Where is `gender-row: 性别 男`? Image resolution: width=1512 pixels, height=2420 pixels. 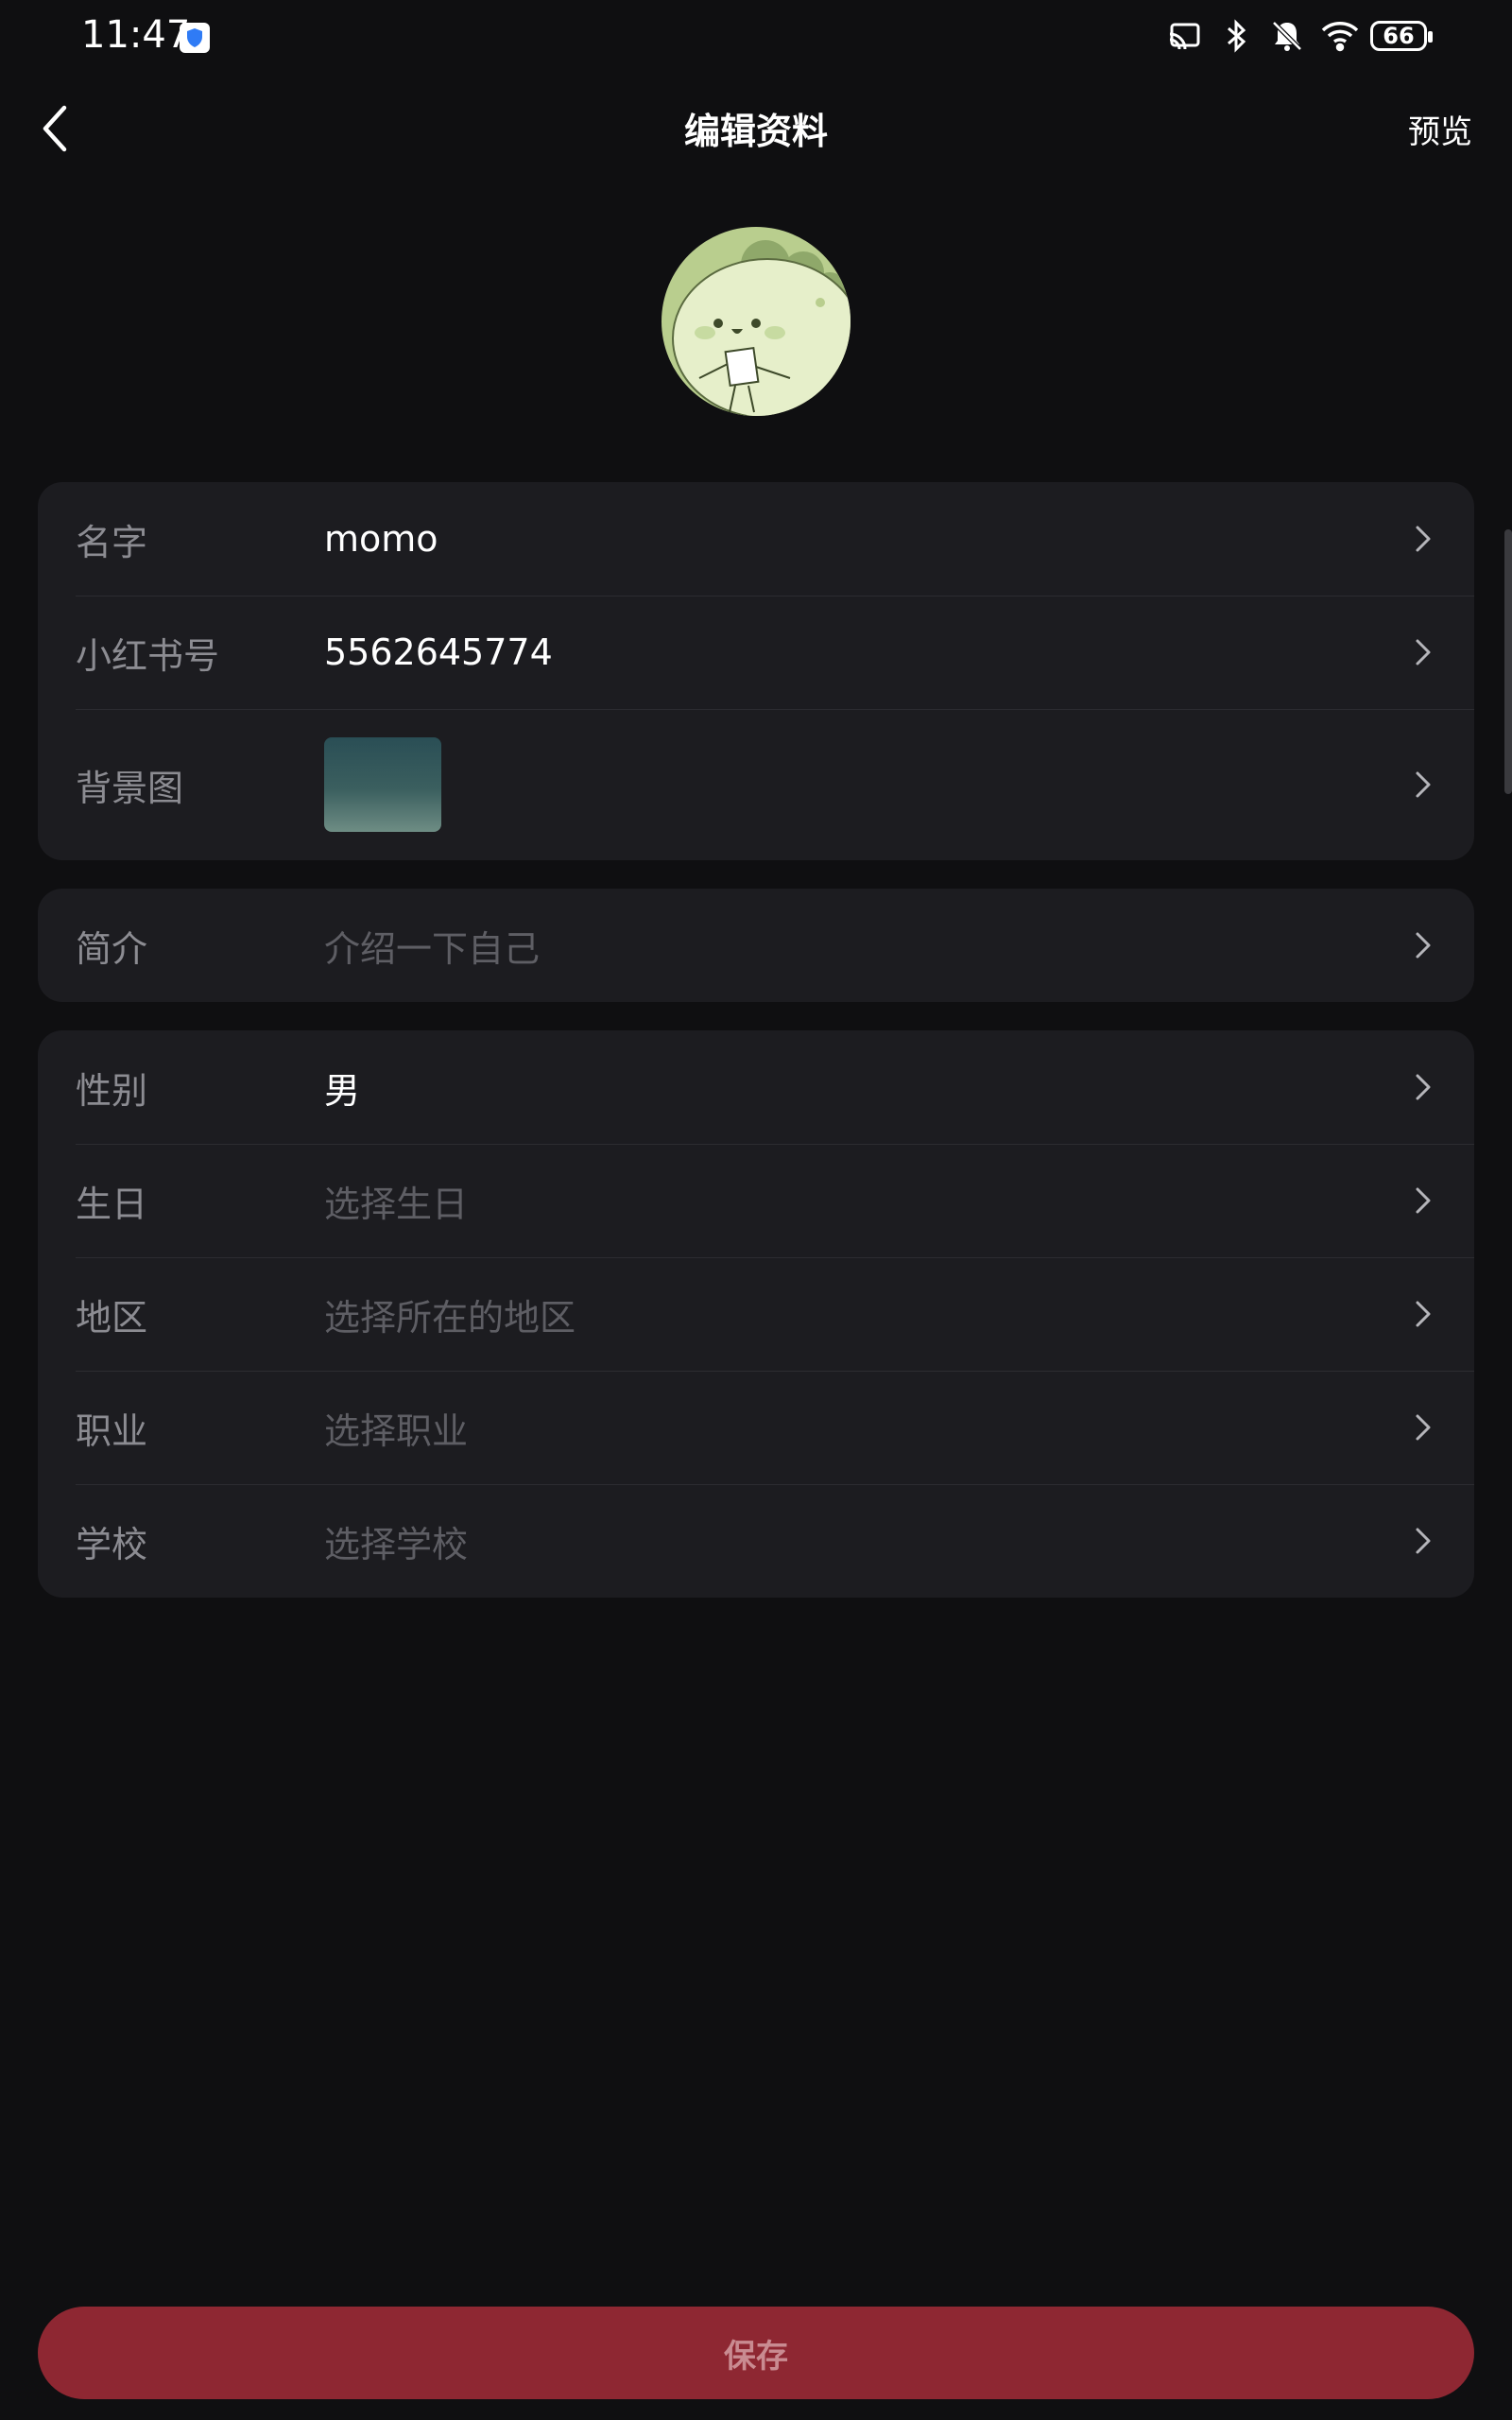 gender-row: 性别 男 is located at coordinates (756, 1087).